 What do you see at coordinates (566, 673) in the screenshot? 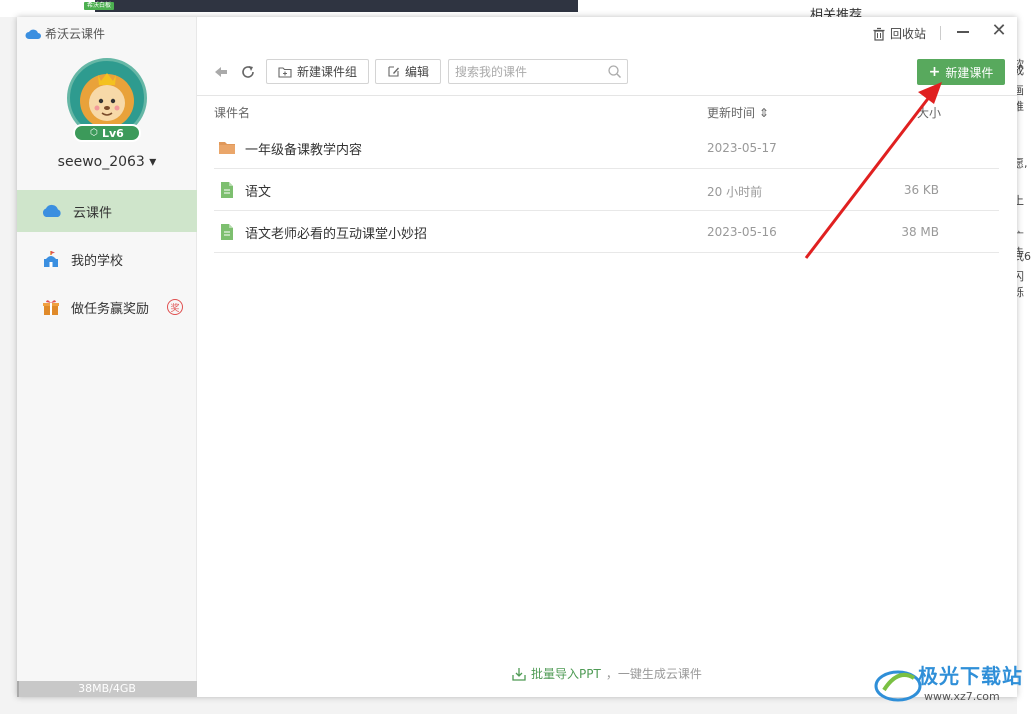
I see `batch-import-link: 批量导入PPT` at bounding box center [566, 673].